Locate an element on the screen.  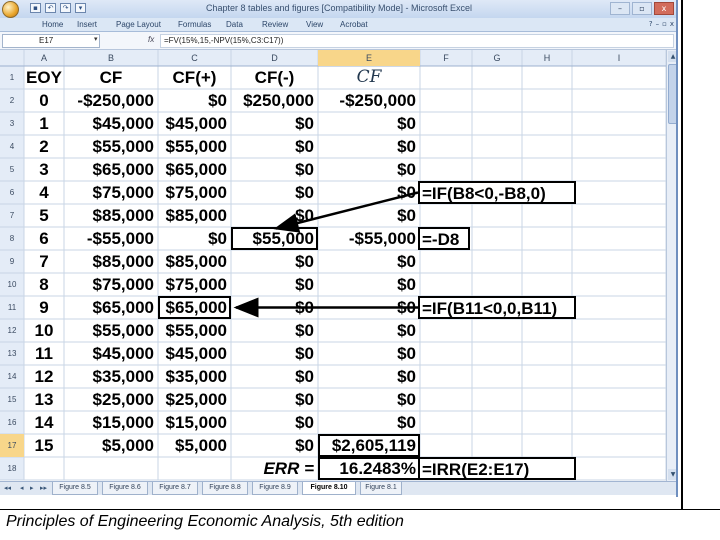
cell-e1: CF is located at coordinates (369, 77).